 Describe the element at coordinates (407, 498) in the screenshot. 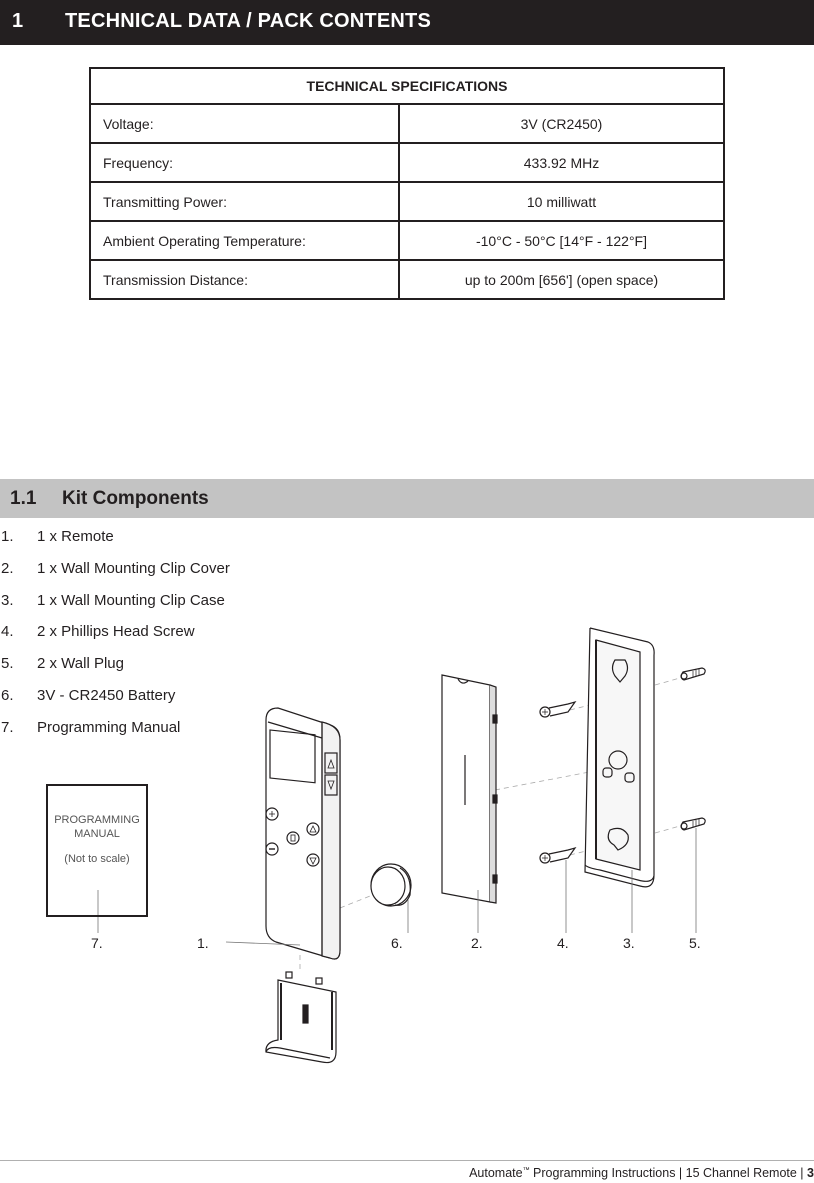

I see `subsection-header: 1.1 Kit Components` at that location.